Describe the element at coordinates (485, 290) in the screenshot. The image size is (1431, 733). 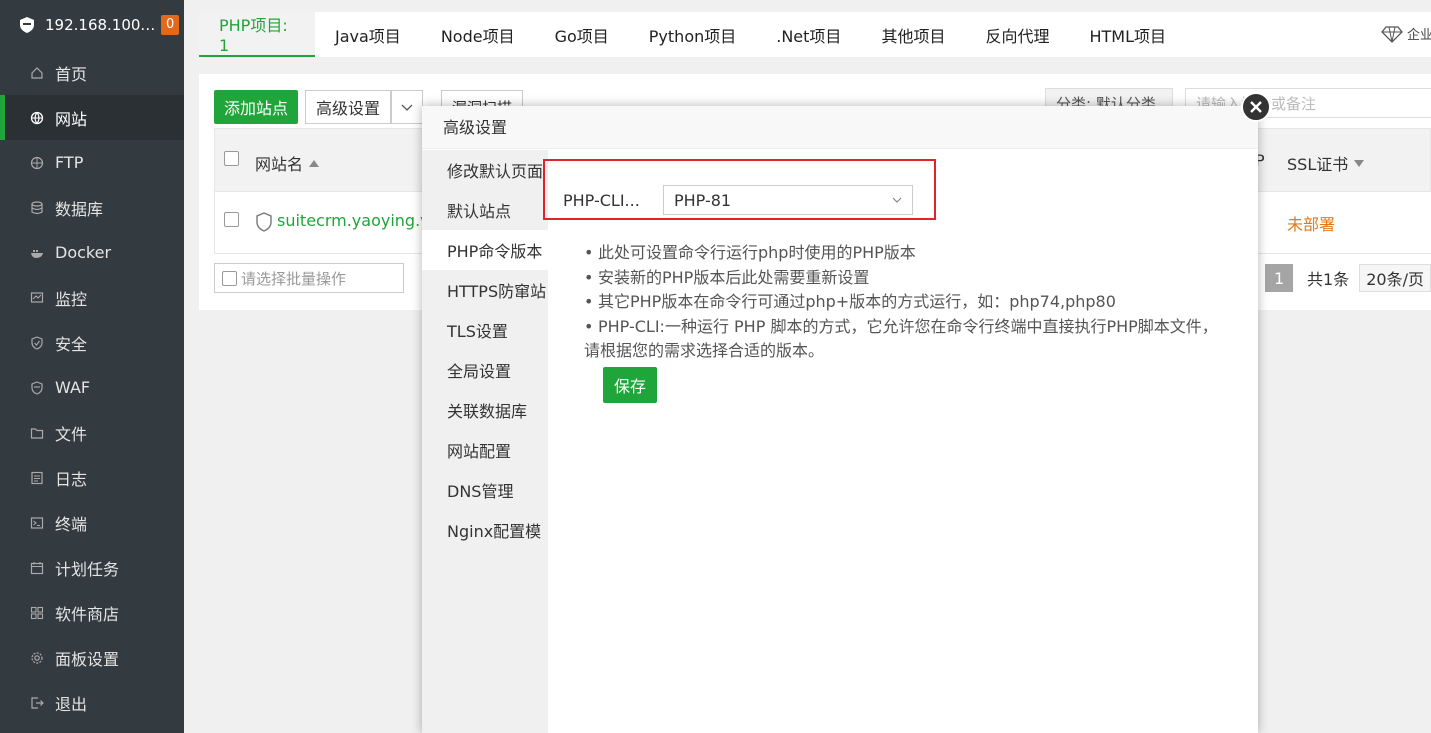
I see `nav-https-anti-hijack: HTTPS防窜站` at that location.